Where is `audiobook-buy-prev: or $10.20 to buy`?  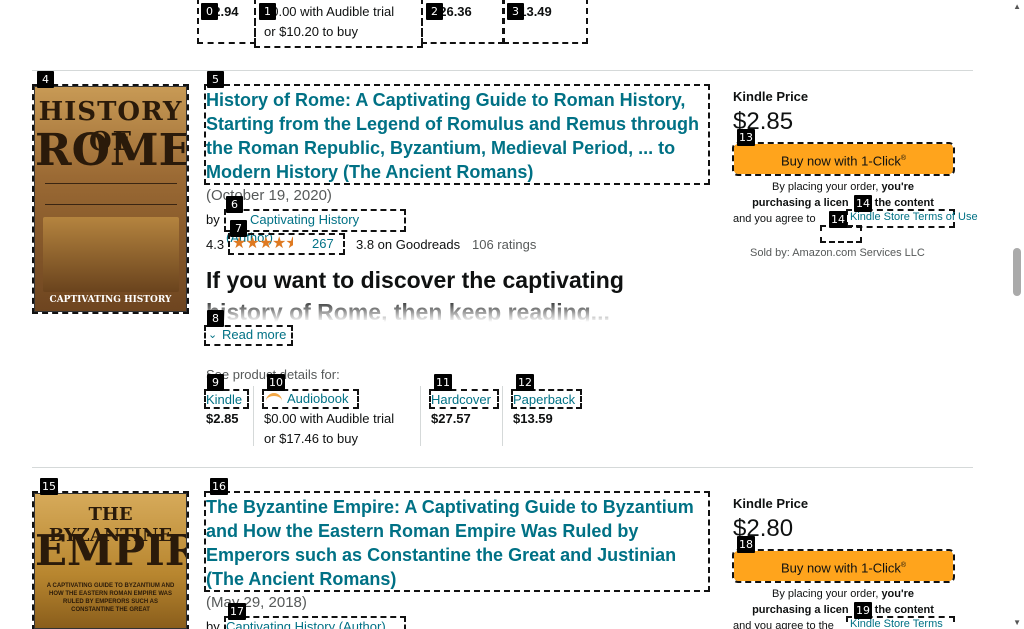
audiobook-buy-prev: or $10.20 to buy is located at coordinates (311, 31).